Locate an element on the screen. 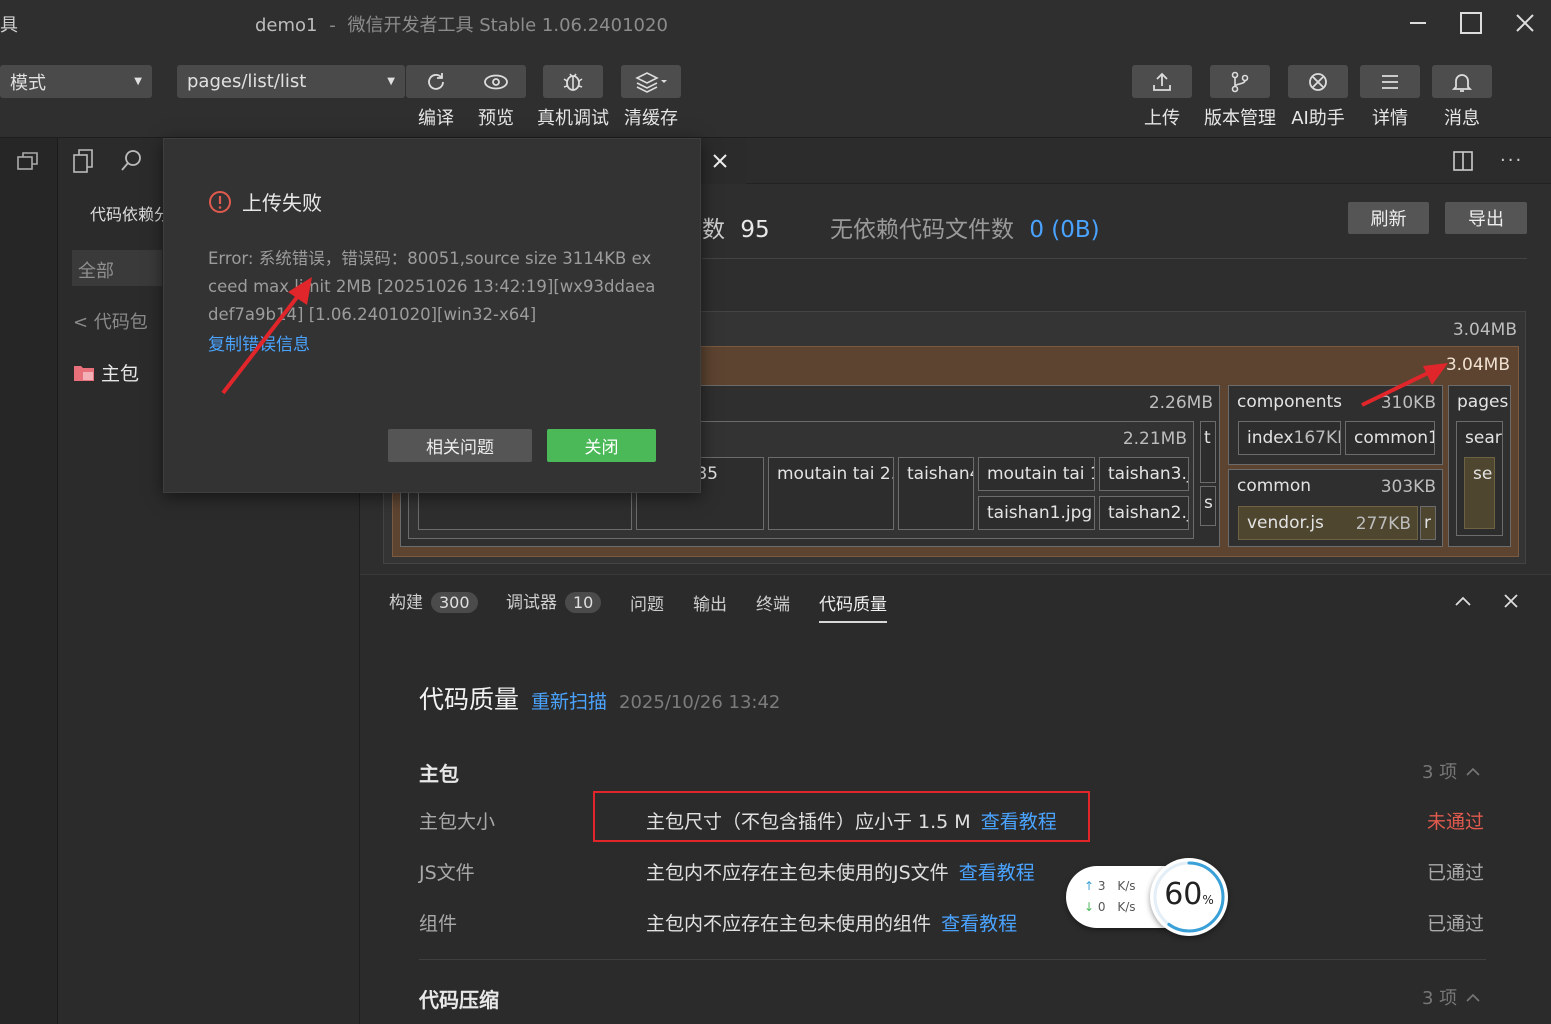  treemap-small-file: r is located at coordinates (1428, 523).